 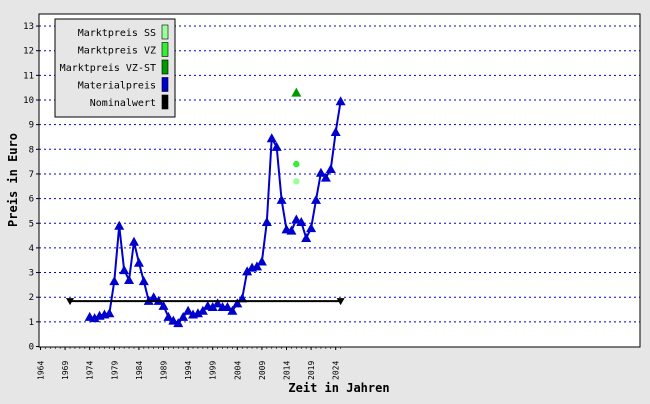 I want to click on y-tick-label: 0, so click(x=31, y=348).